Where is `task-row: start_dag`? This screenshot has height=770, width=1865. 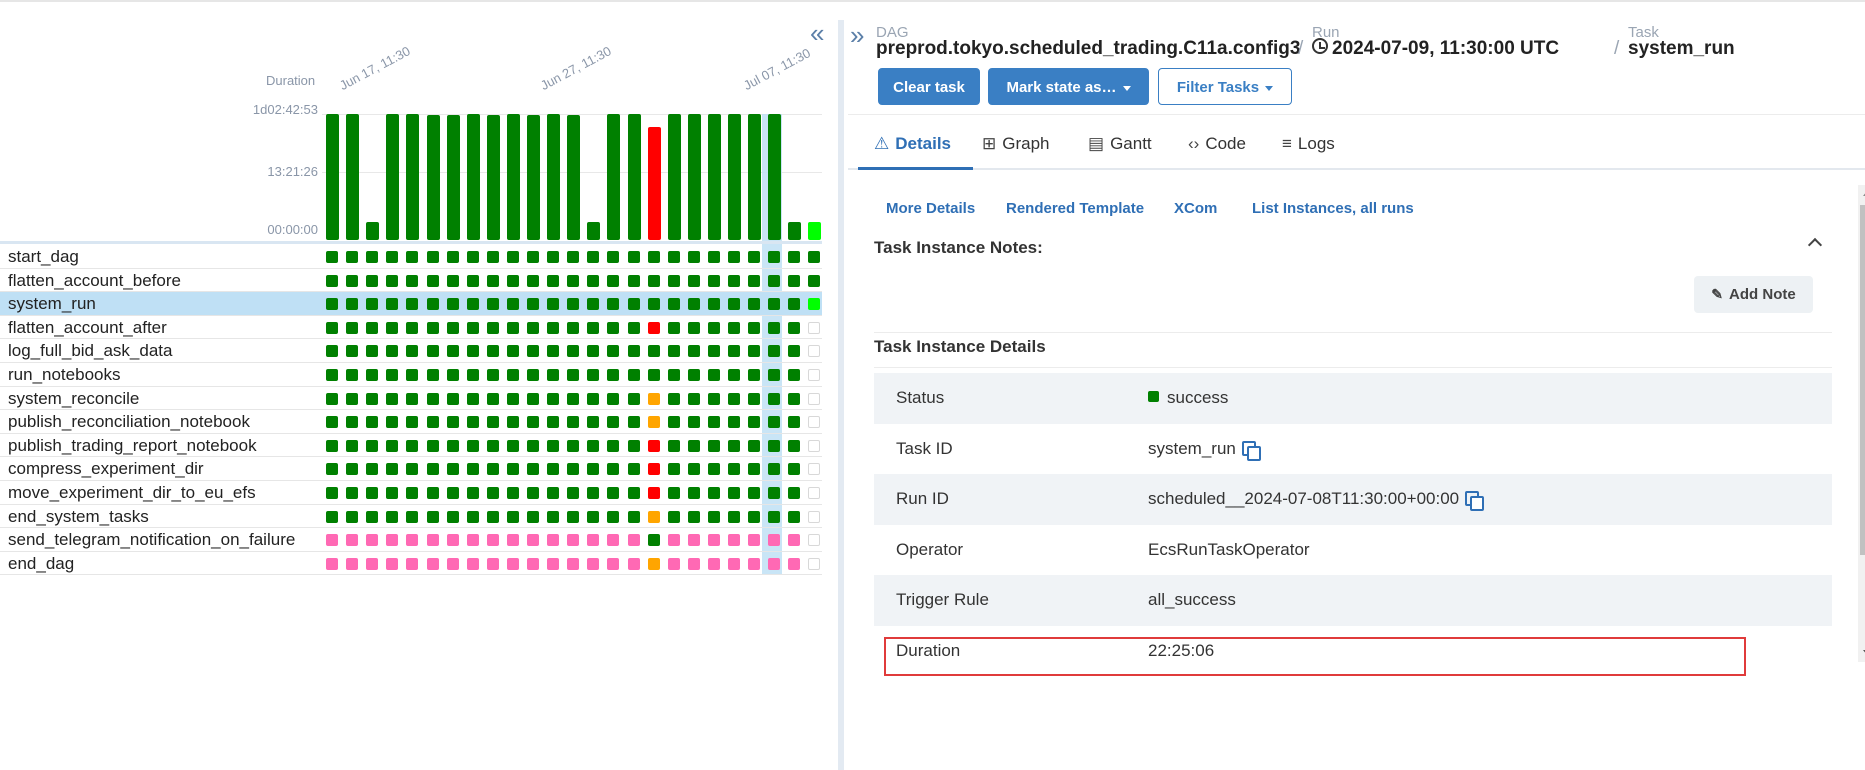
task-row: start_dag is located at coordinates (411, 257).